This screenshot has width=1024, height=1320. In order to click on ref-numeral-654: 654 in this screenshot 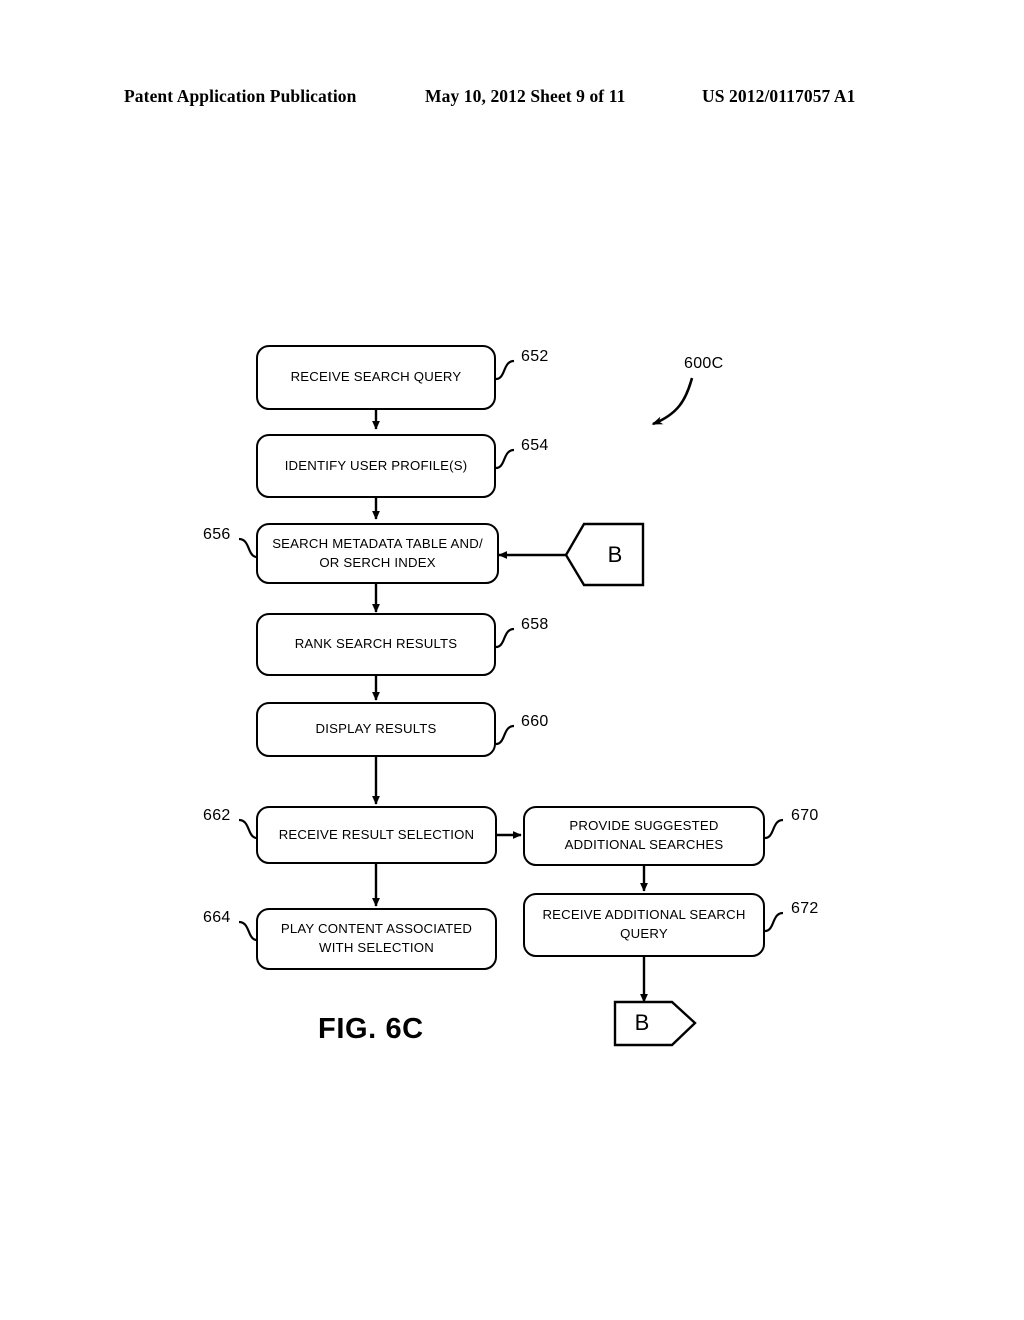, I will do `click(535, 445)`.